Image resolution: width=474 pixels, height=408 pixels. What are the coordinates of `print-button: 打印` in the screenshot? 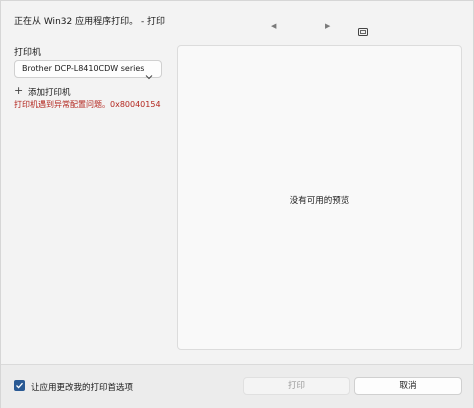 It's located at (296, 386).